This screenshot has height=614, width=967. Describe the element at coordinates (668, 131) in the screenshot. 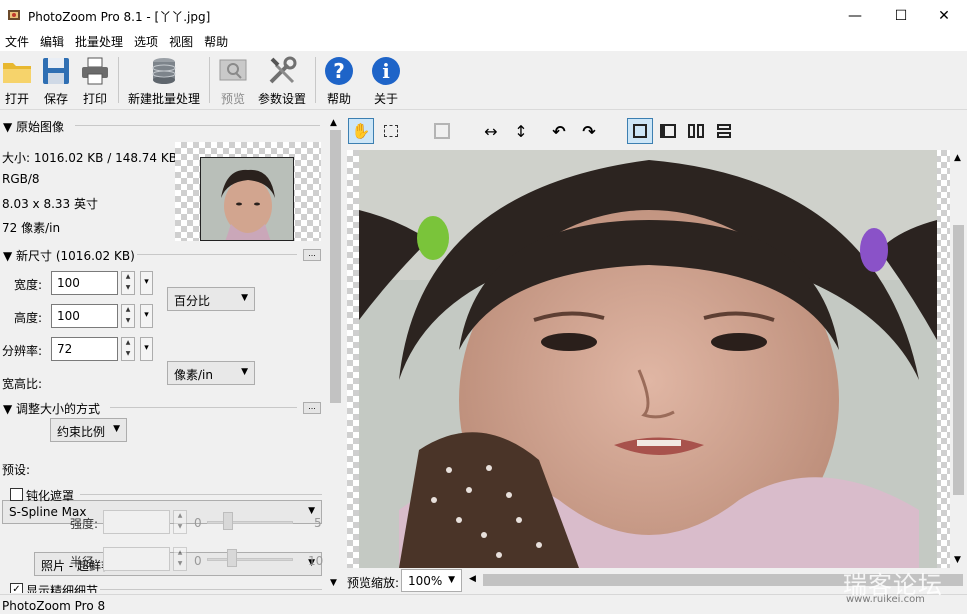

I see `split-view-button` at that location.